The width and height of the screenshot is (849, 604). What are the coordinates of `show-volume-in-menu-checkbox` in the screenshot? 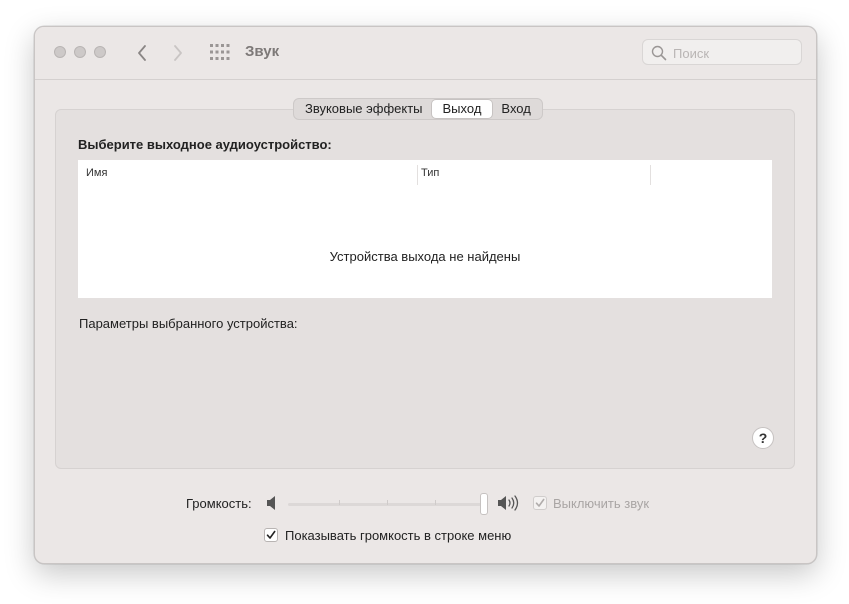 It's located at (271, 535).